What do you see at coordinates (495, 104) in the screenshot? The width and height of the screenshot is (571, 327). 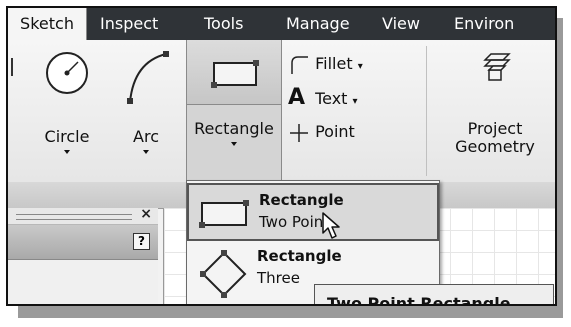 I see `project-geometry-button: Project Geometry` at bounding box center [495, 104].